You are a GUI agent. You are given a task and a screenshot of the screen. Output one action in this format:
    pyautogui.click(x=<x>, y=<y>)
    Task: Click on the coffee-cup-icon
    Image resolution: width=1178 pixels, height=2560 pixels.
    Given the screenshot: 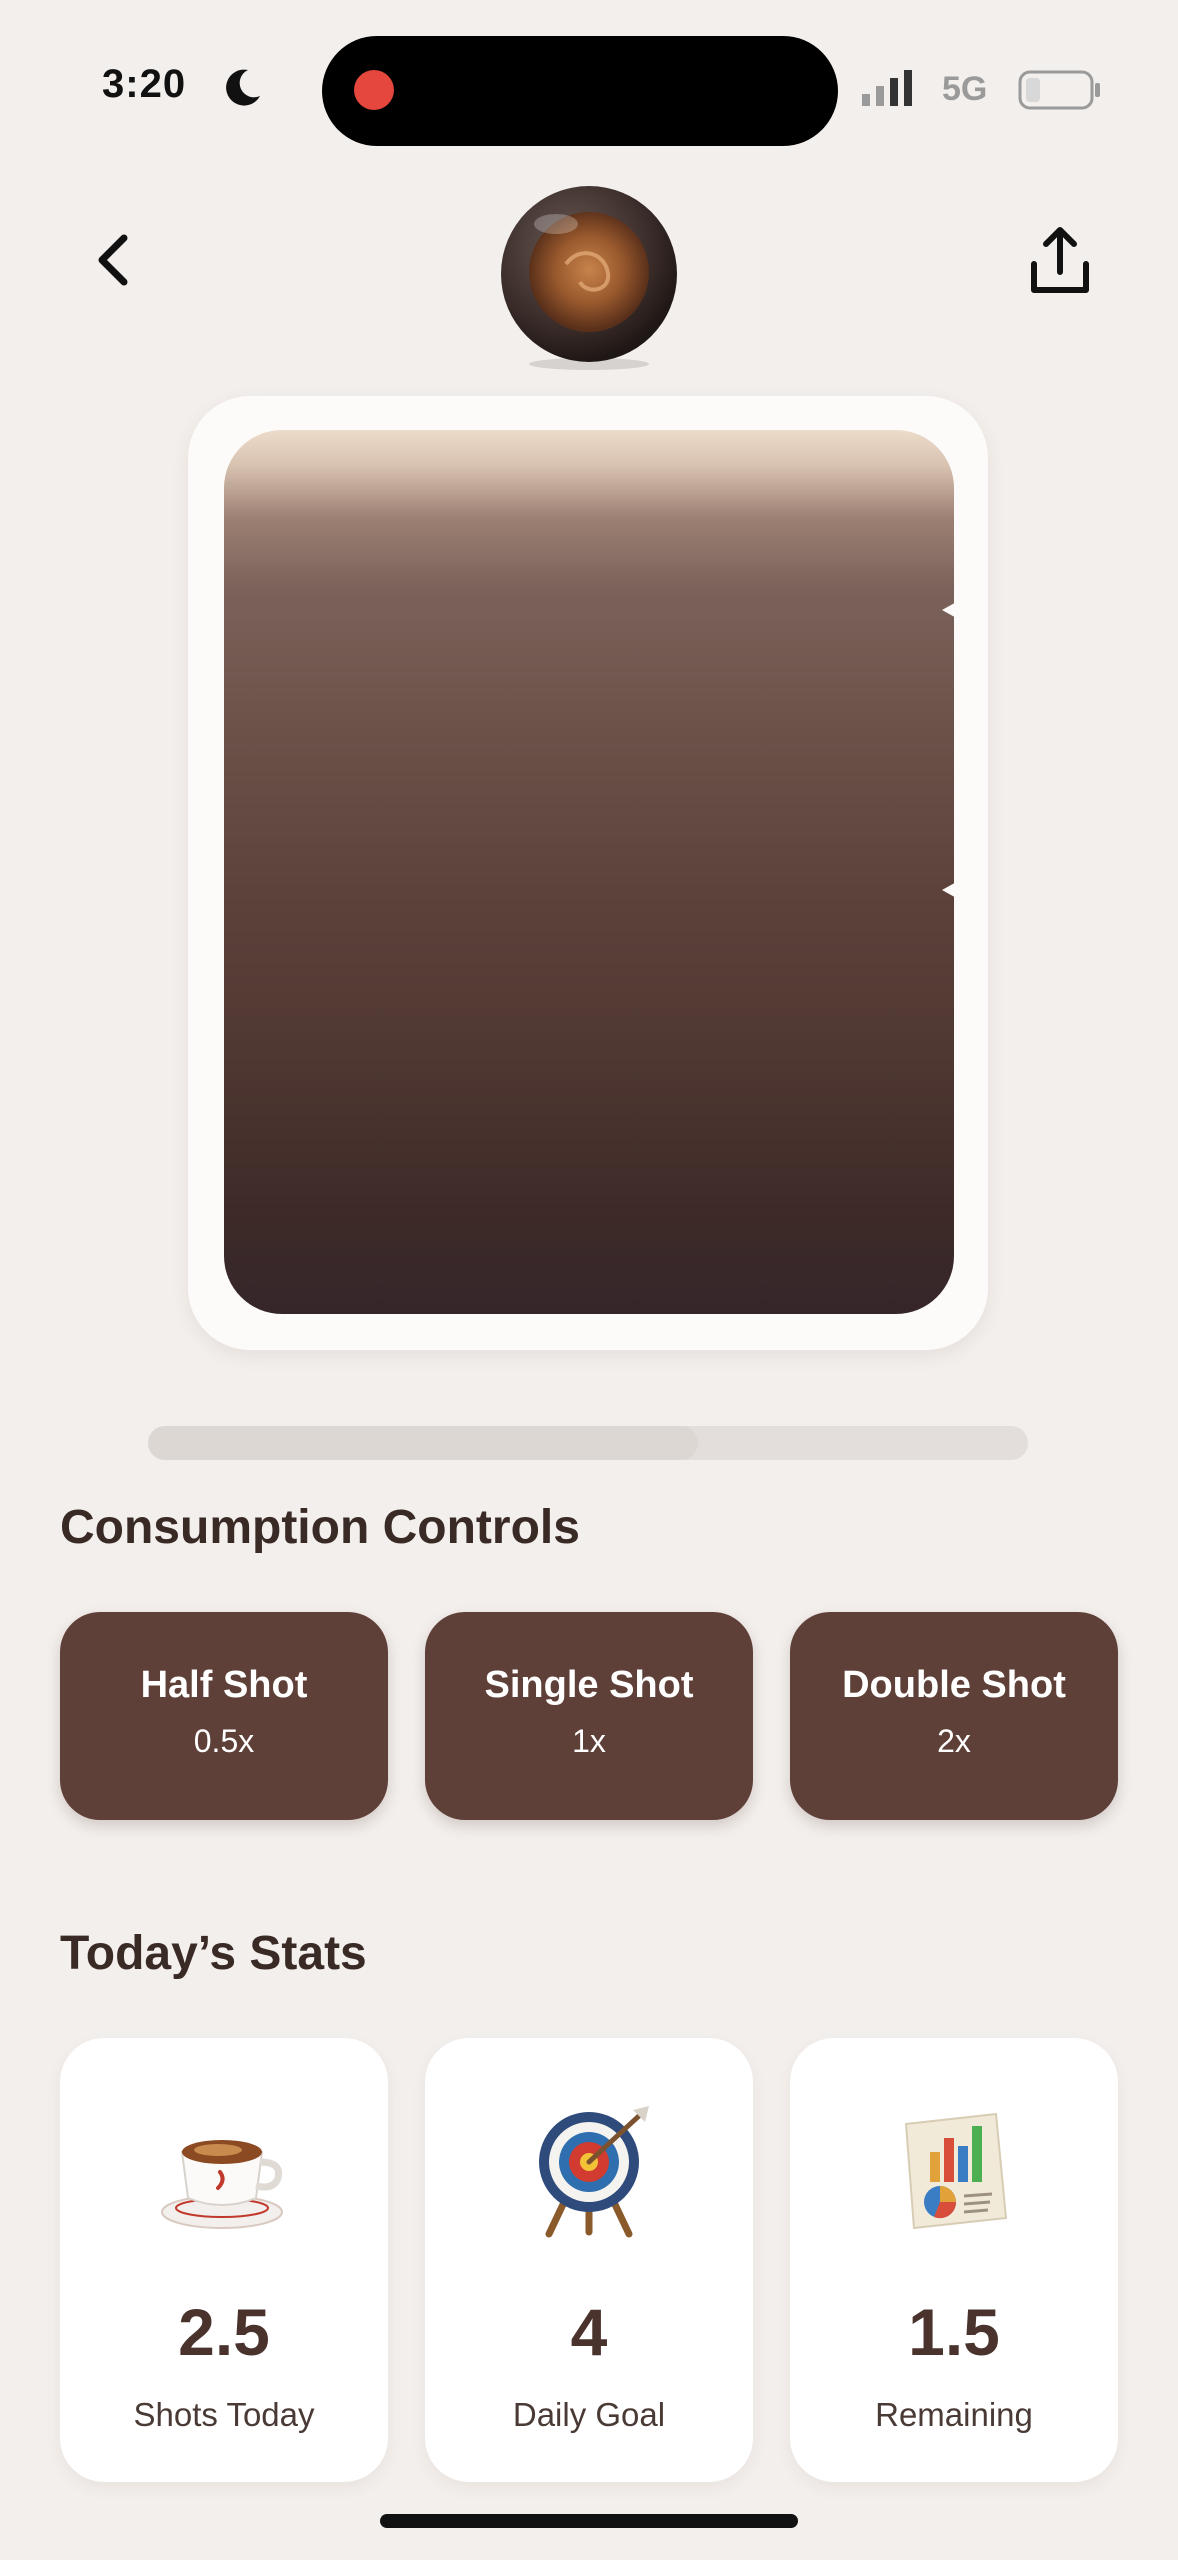 What is the action you would take?
    pyautogui.click(x=222, y=2184)
    